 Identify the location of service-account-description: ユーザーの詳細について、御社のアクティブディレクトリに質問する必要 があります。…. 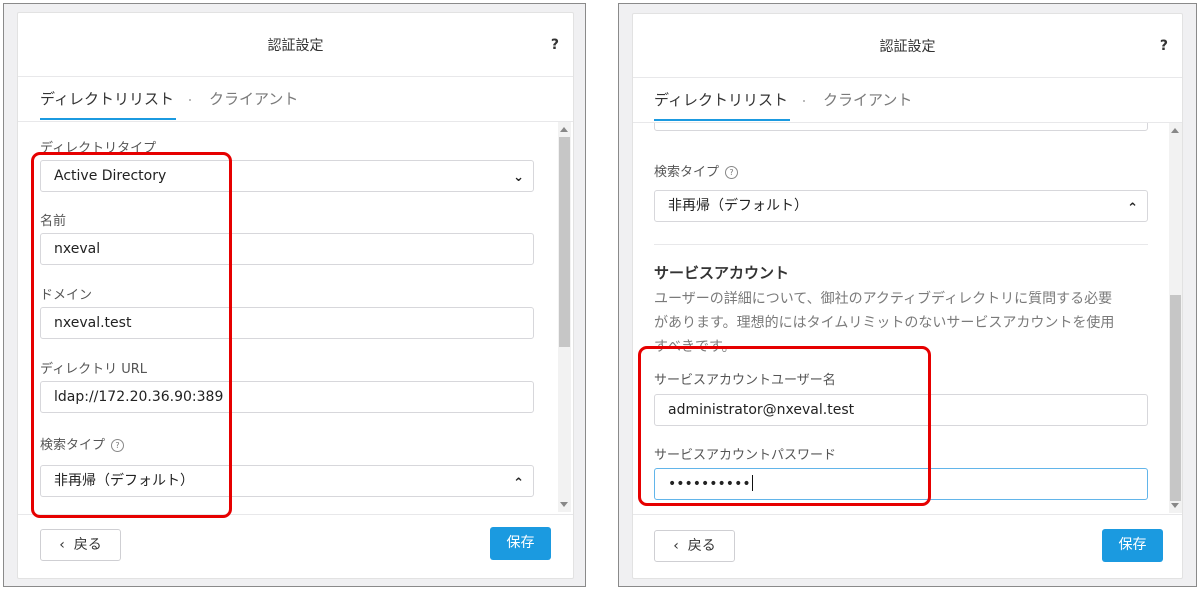
(904, 323).